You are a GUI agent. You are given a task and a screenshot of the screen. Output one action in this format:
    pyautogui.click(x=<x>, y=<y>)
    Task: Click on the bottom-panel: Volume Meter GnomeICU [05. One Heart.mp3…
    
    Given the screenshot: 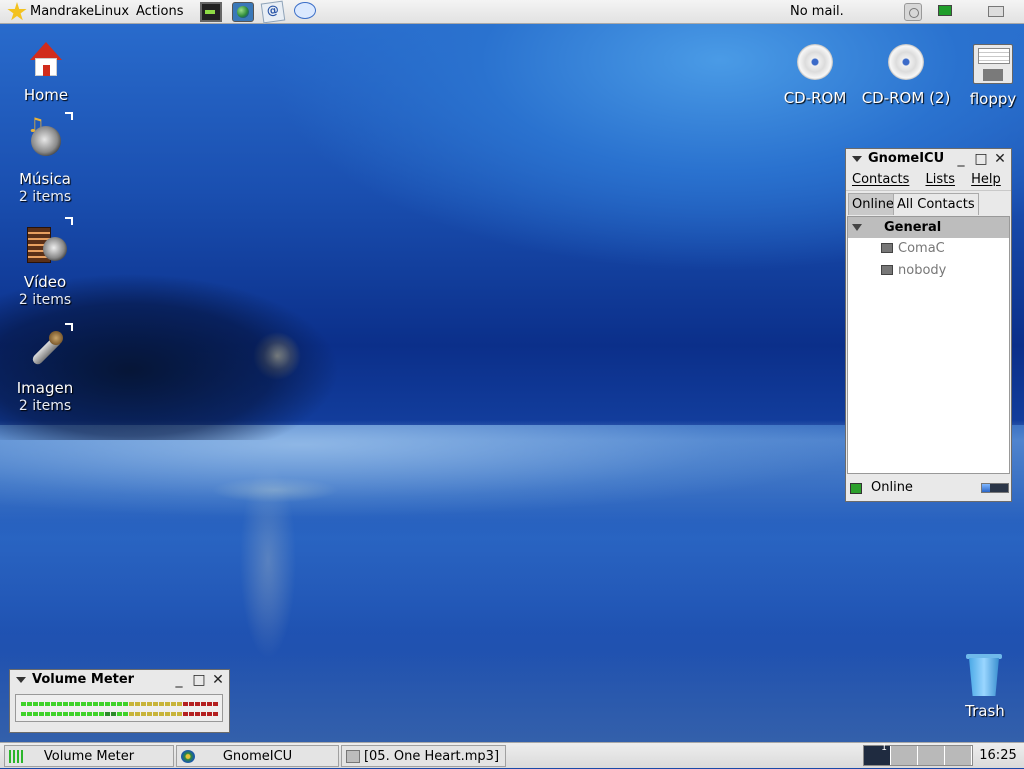 What is the action you would take?
    pyautogui.click(x=512, y=755)
    